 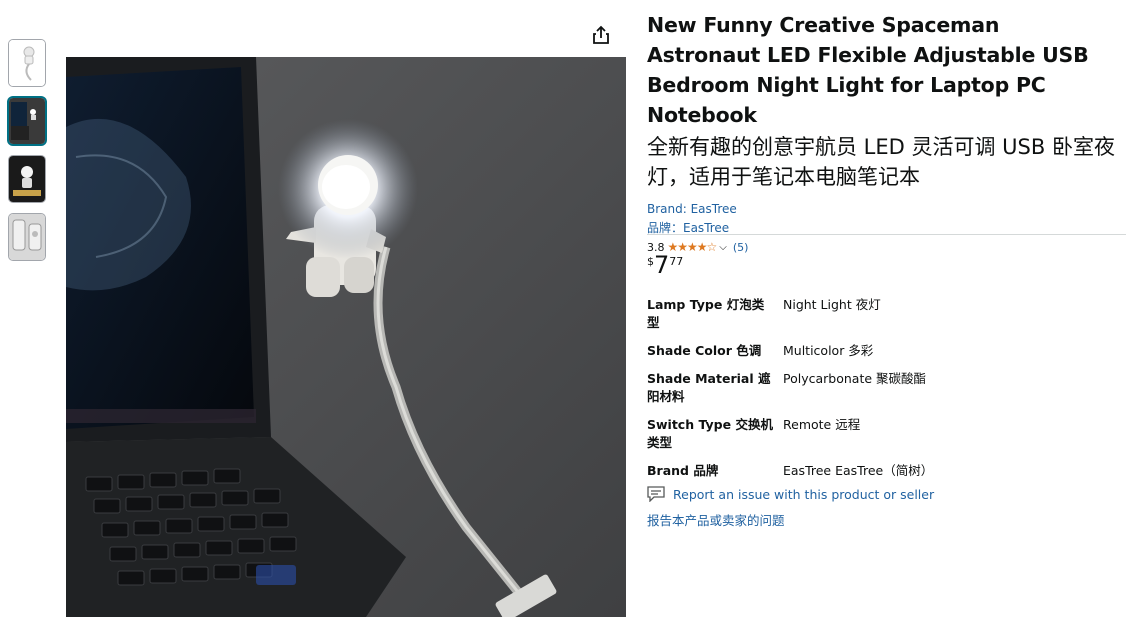 I want to click on share-icon, so click(x=601, y=35).